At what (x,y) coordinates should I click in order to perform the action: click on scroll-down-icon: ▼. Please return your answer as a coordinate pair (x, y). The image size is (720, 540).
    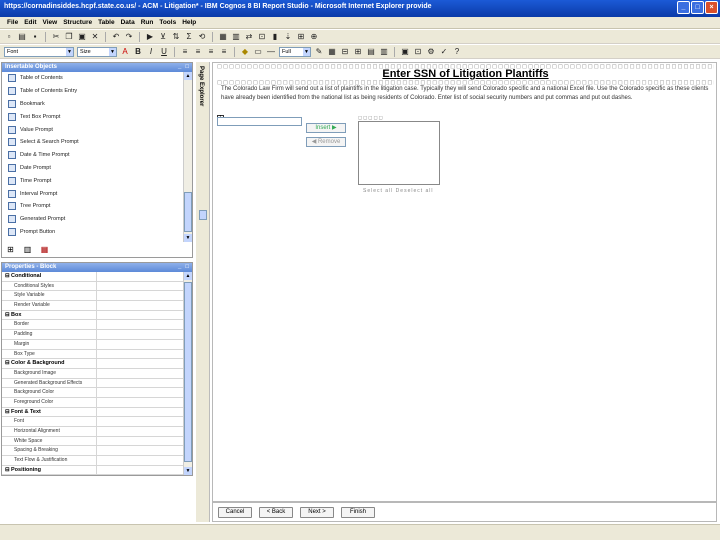
    Looking at the image, I should click on (188, 238).